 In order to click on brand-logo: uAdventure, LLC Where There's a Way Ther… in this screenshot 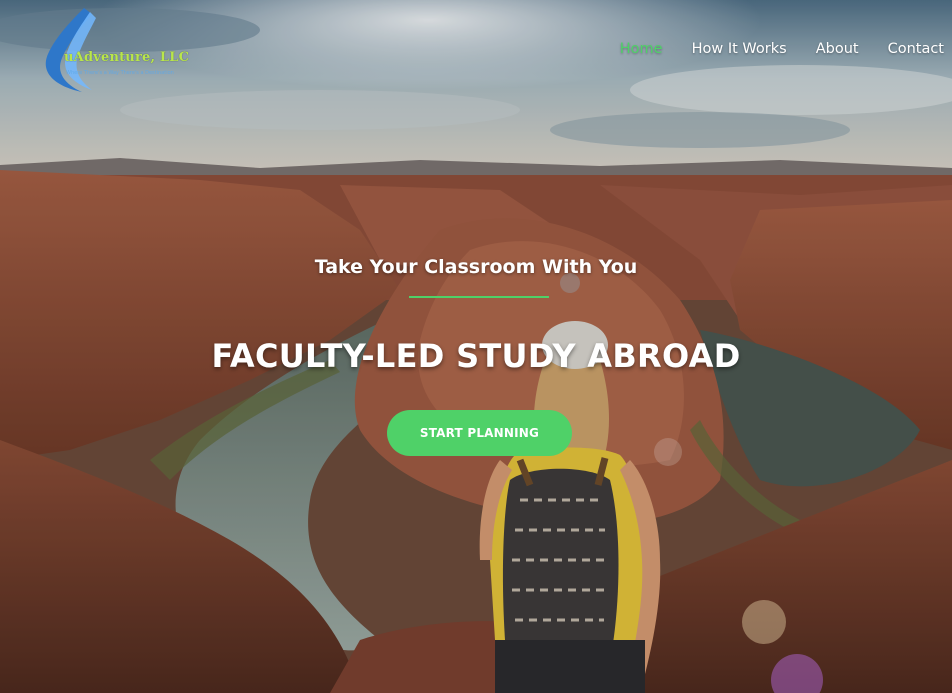, I will do `click(111, 51)`.